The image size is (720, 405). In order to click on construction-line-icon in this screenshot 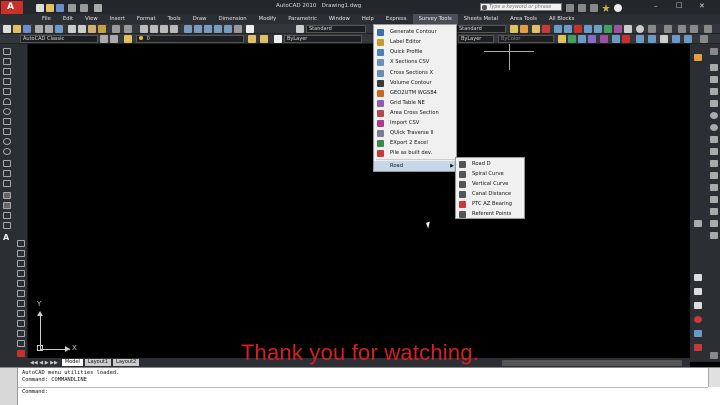, I will do `click(7, 61)`.